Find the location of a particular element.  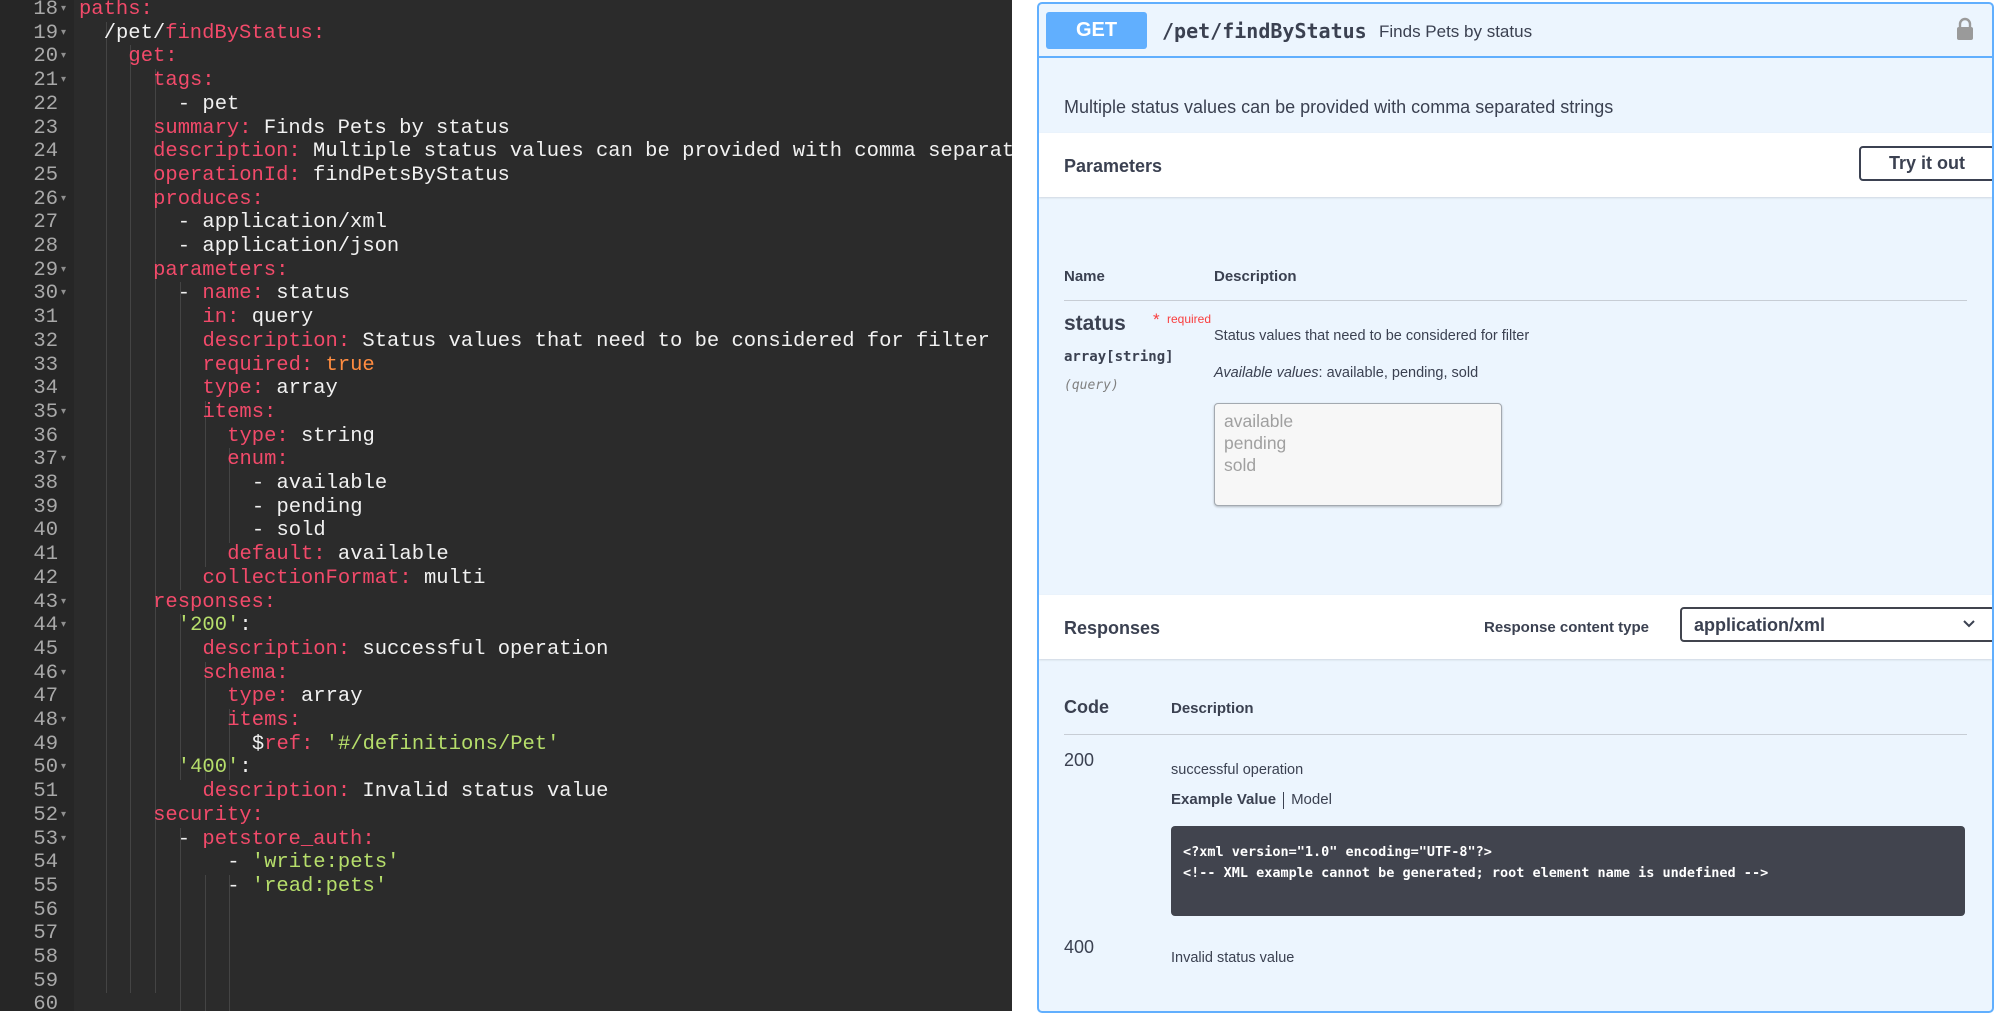

line-number: 42 is located at coordinates (45, 578).